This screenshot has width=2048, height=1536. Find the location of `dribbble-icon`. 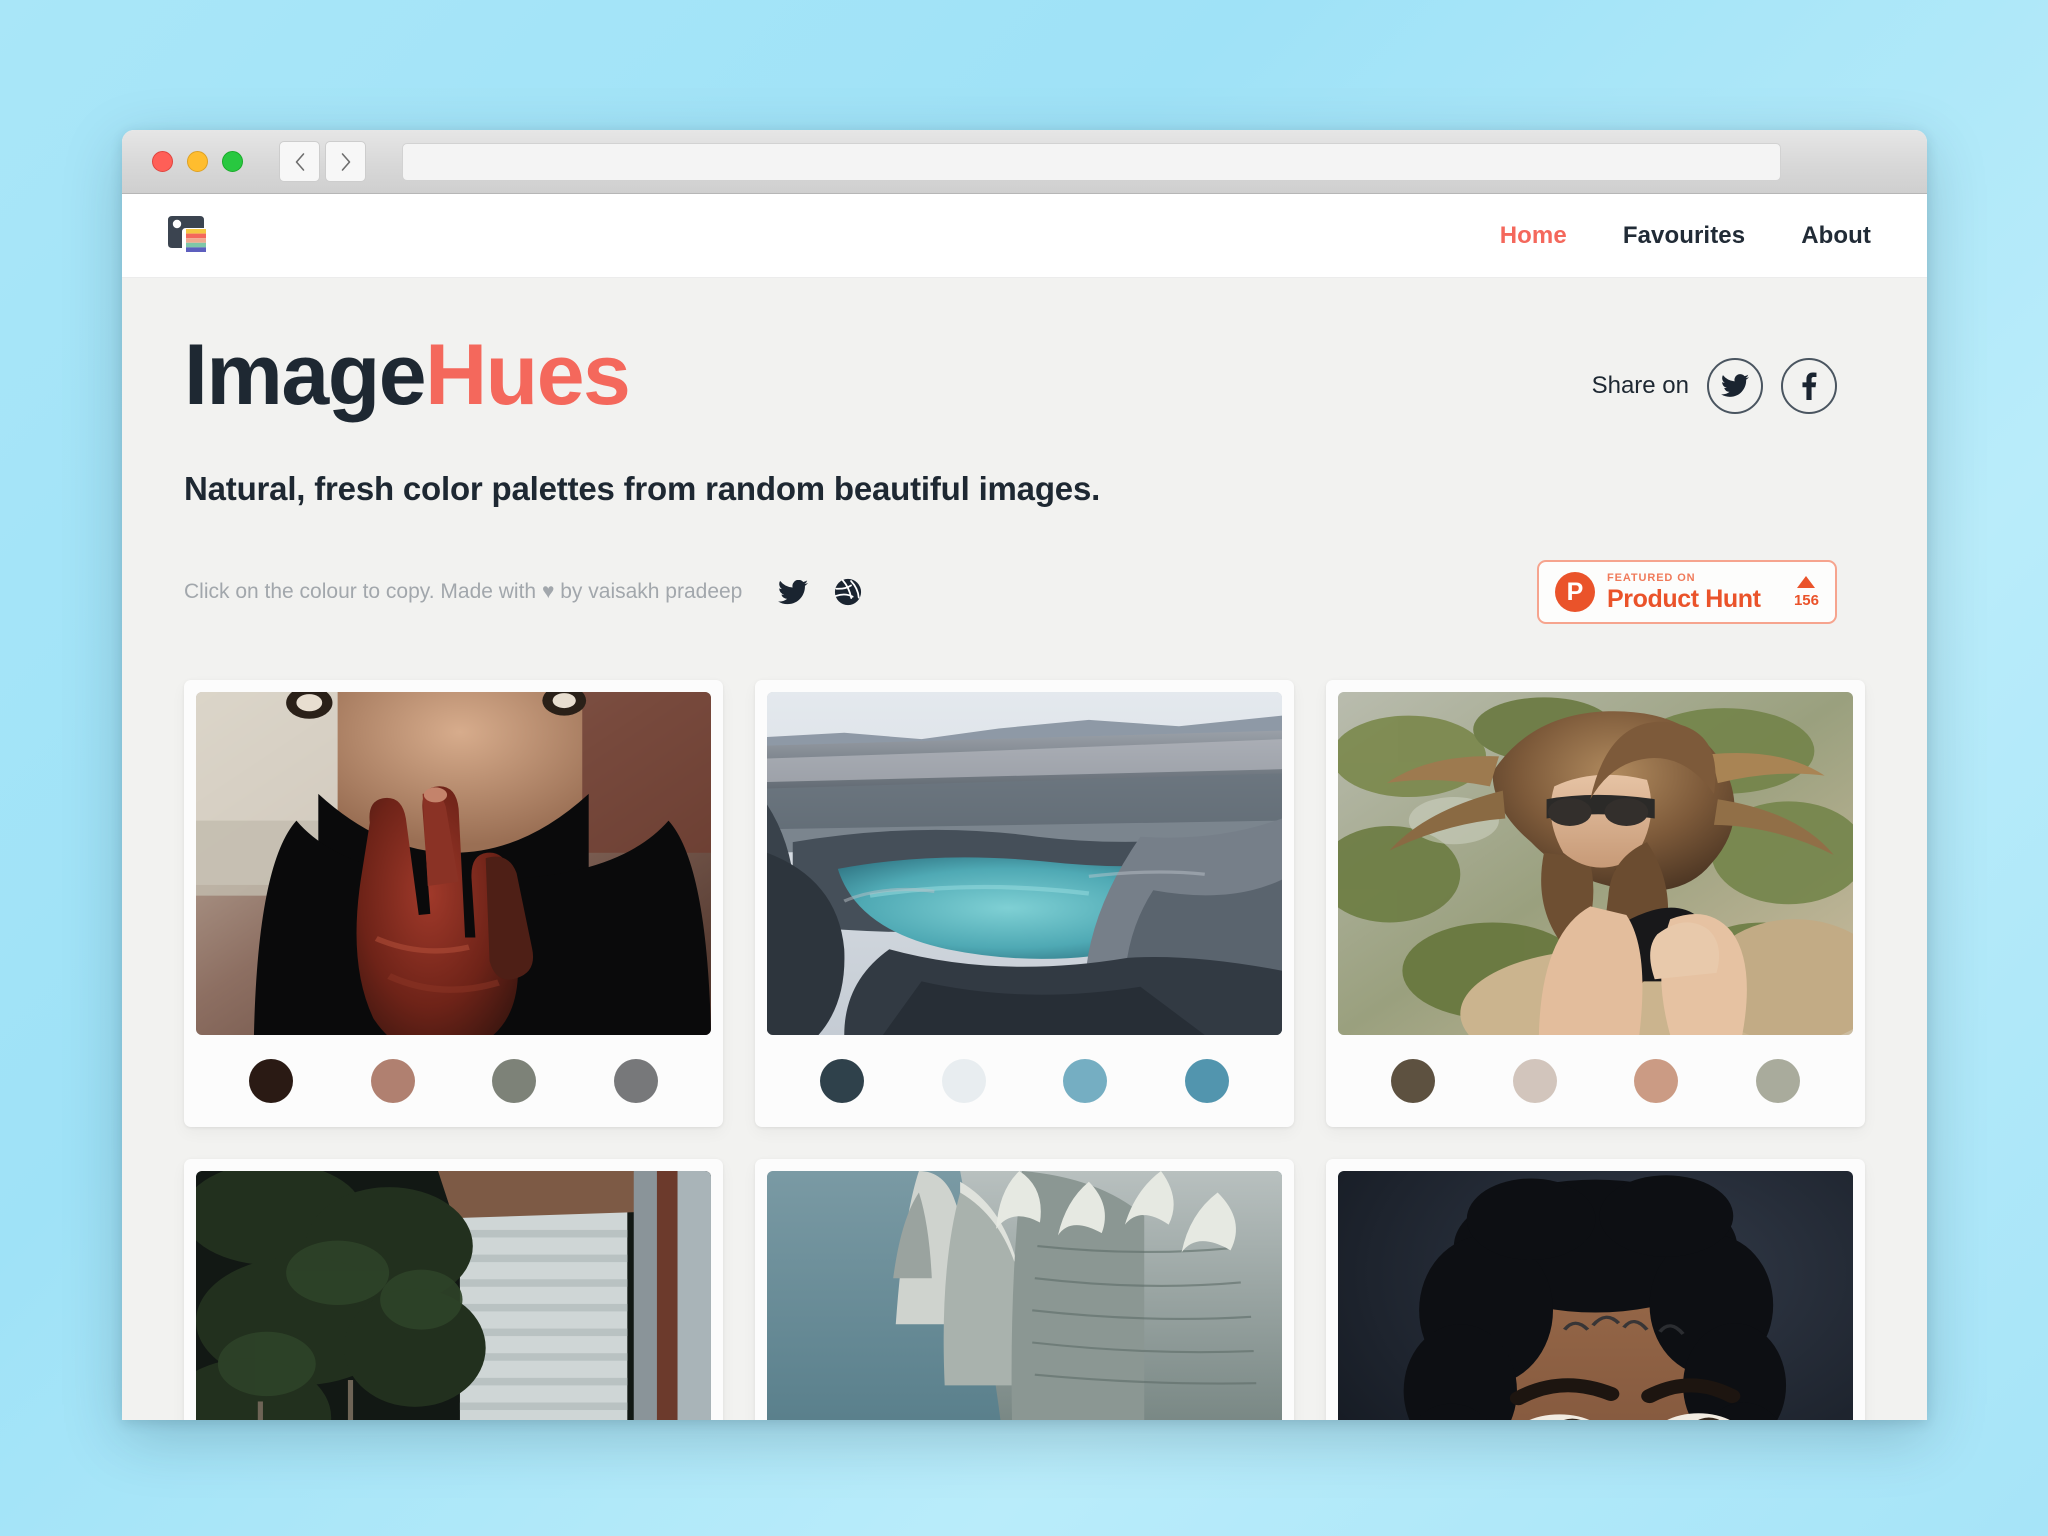

dribbble-icon is located at coordinates (848, 592).